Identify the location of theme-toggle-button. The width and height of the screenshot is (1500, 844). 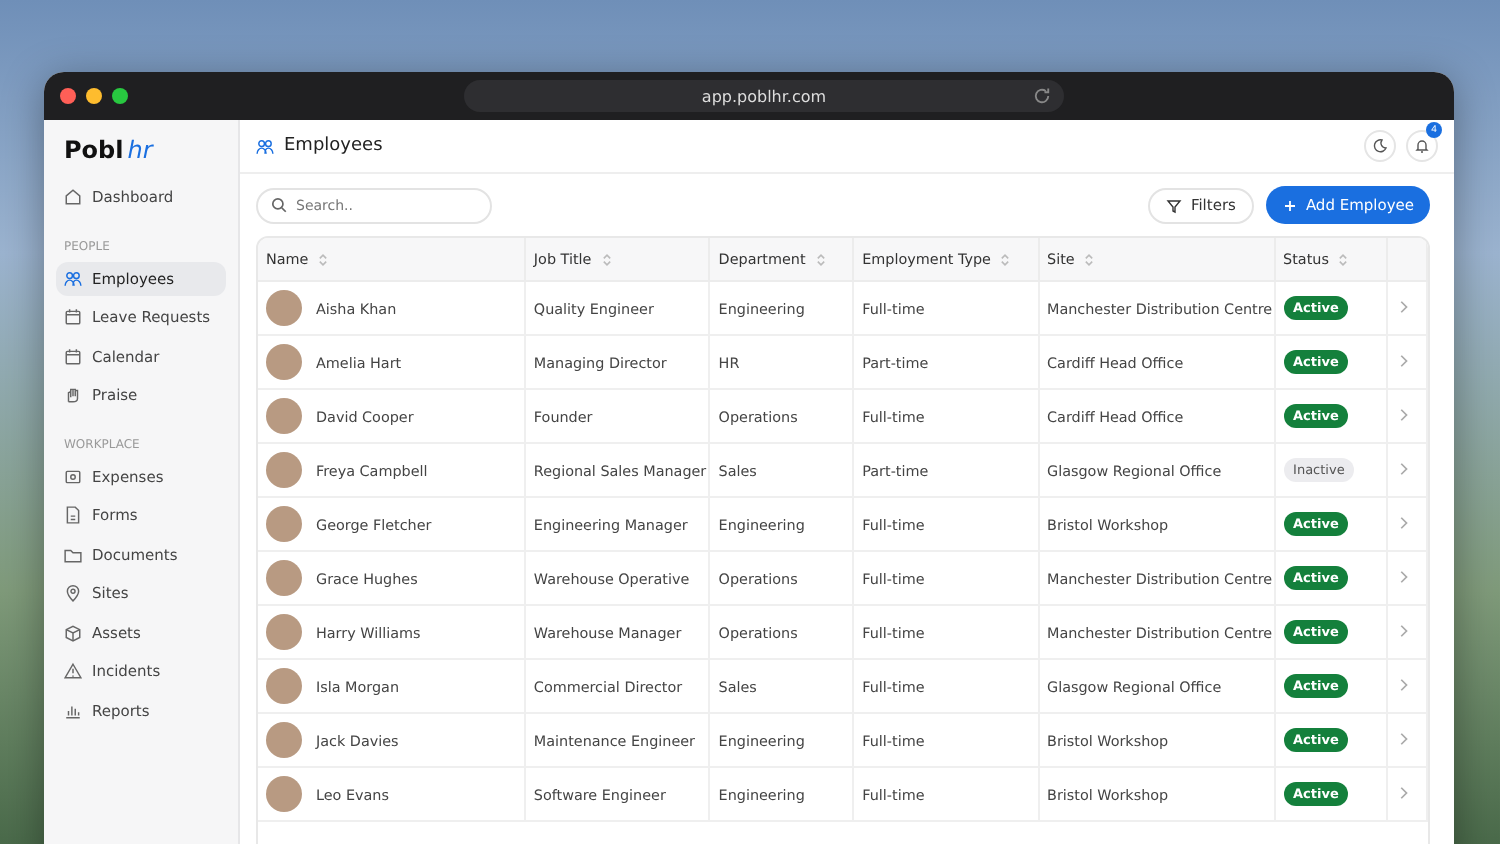
(1380, 146).